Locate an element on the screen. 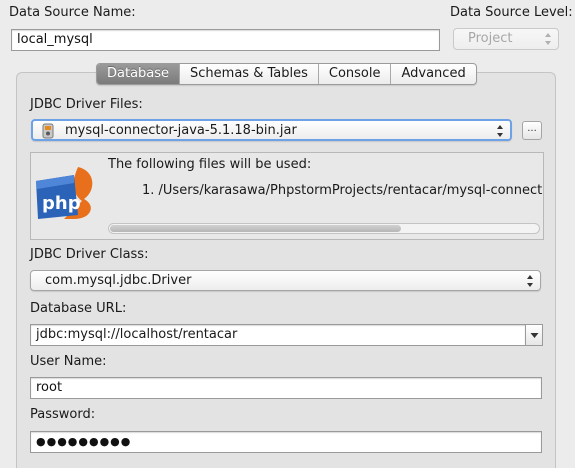  jdbc-driver-files-value: mysql-connector-java-5.1.18-bin.jar is located at coordinates (181, 130).